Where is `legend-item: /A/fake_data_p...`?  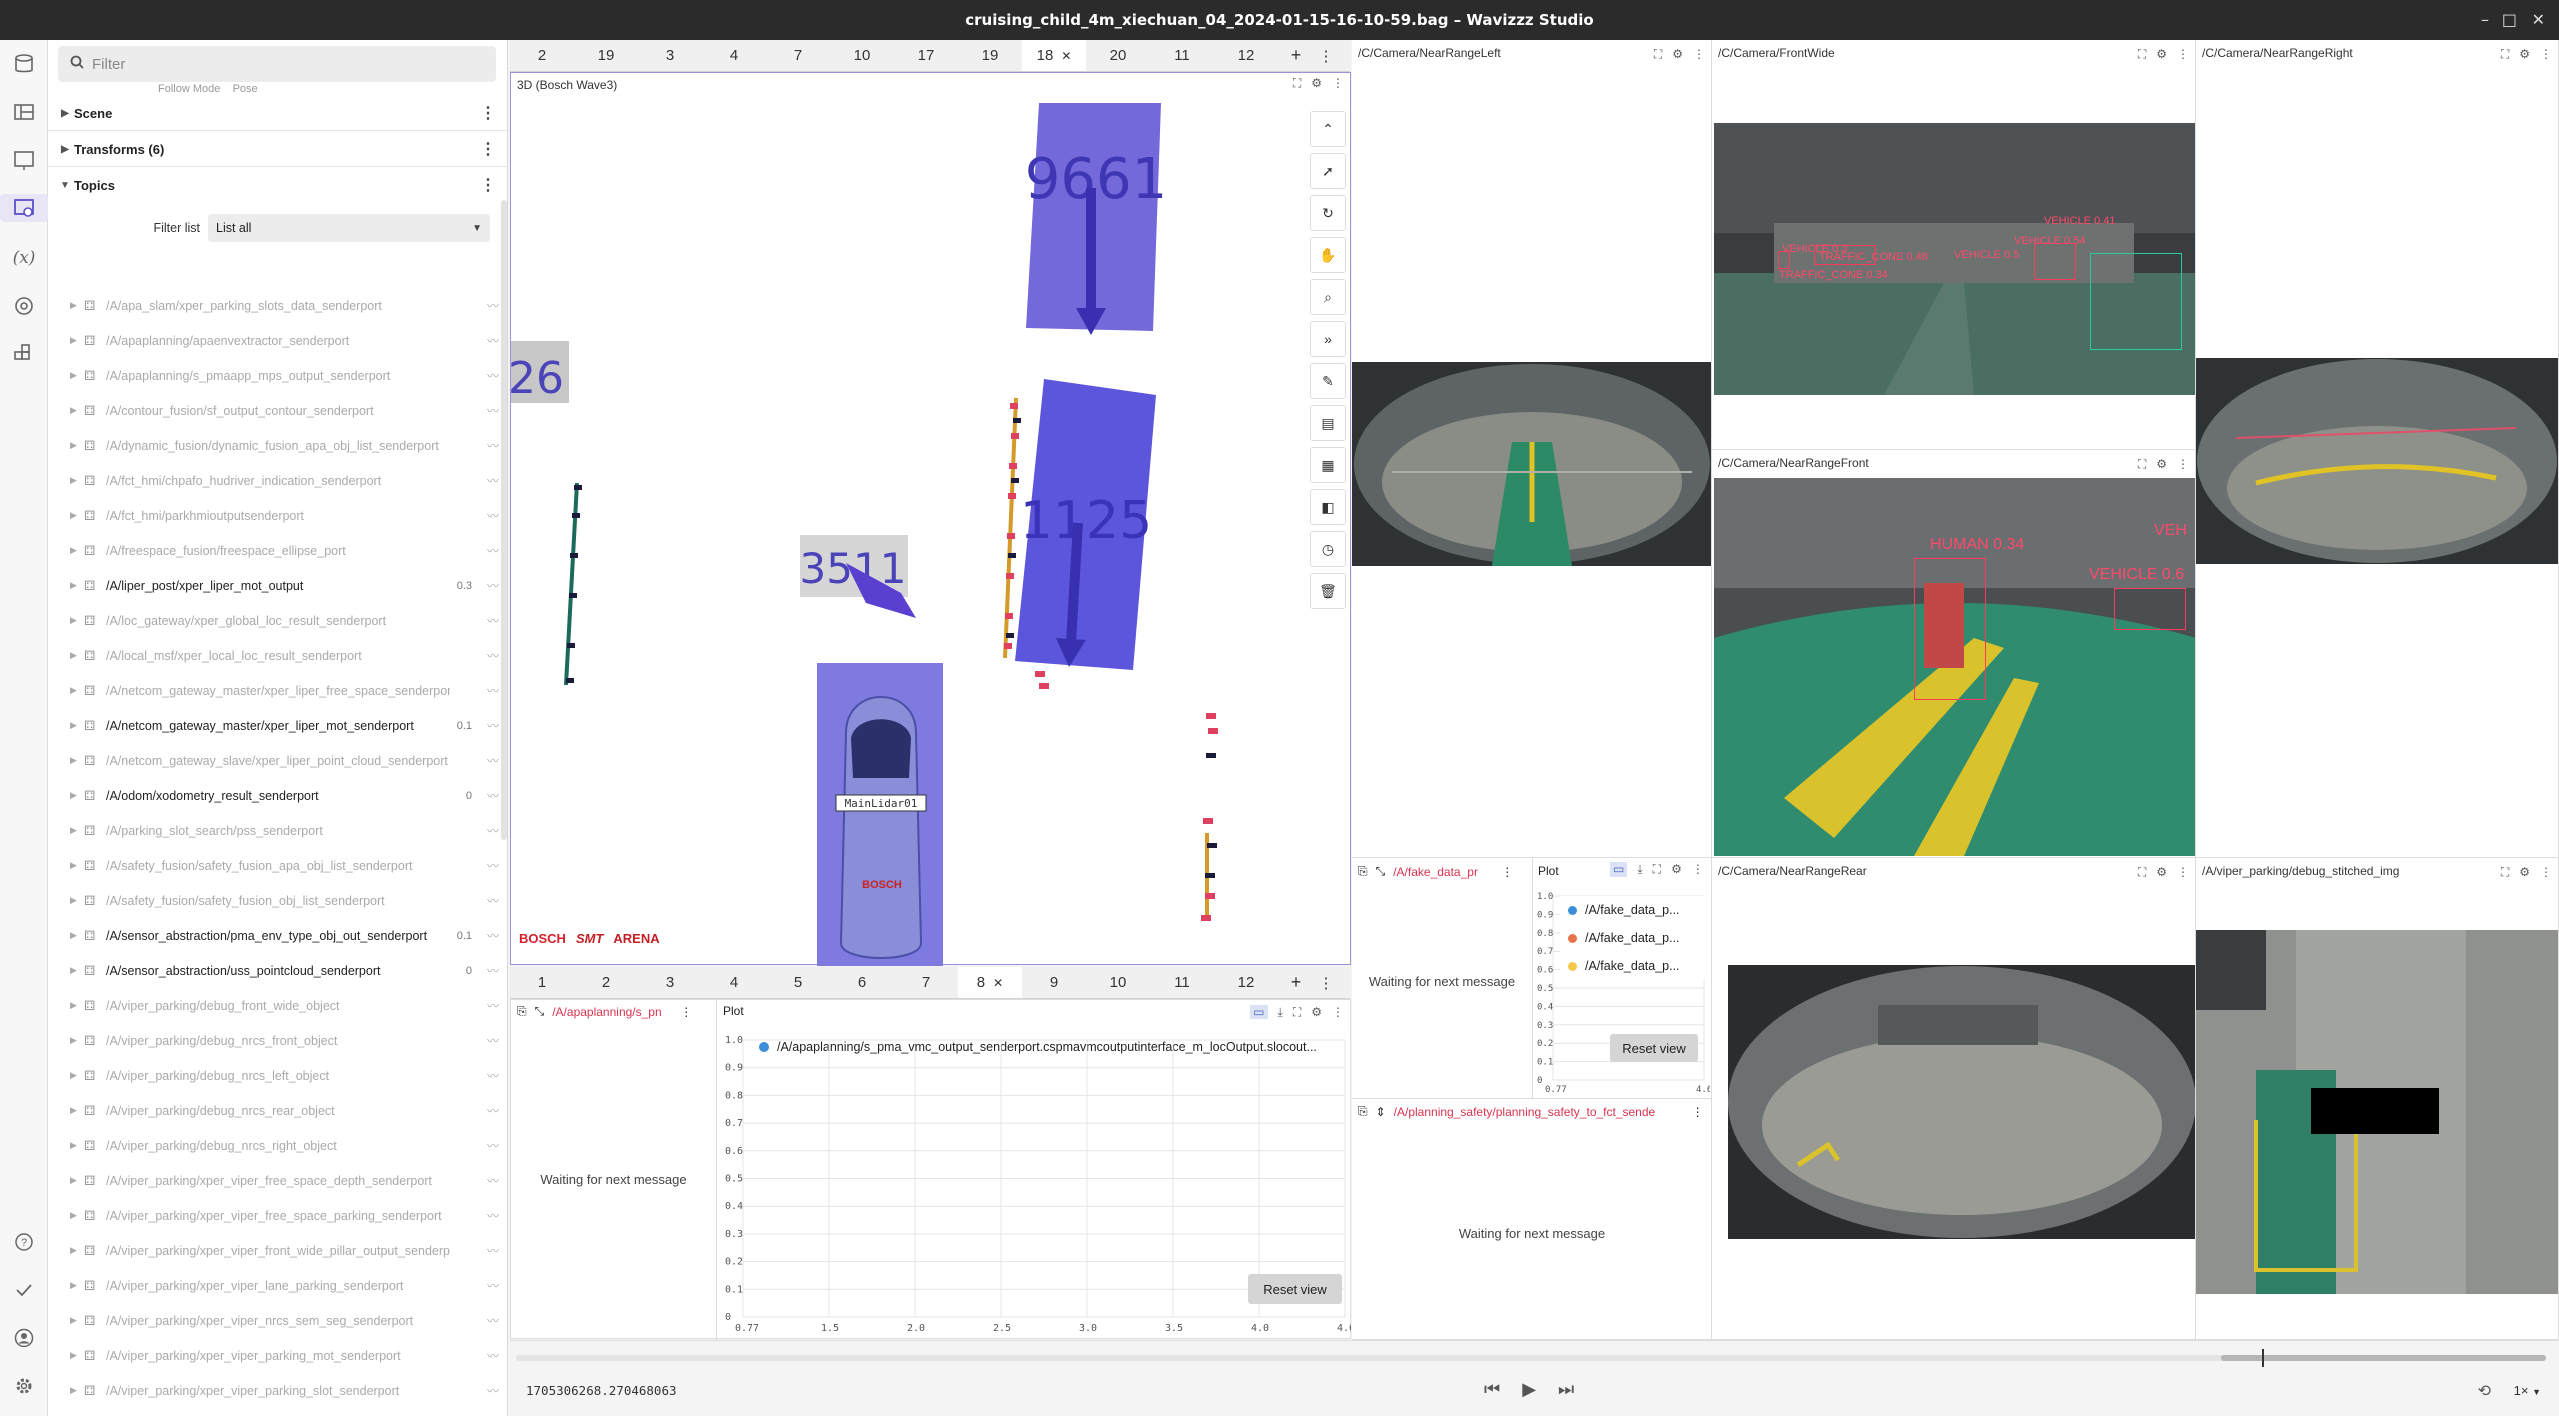
legend-item: /A/fake_data_p... is located at coordinates (1632, 966).